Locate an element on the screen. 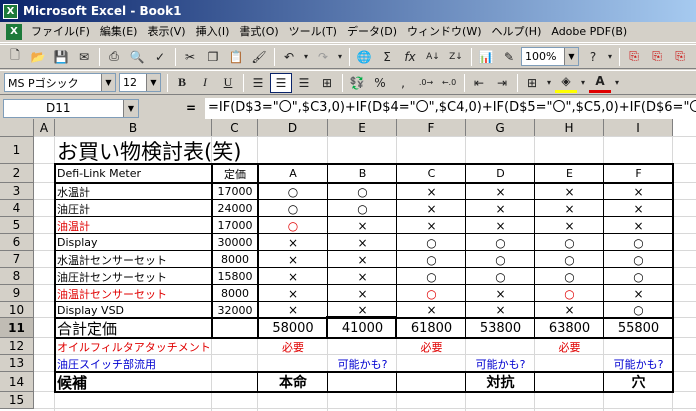 The image size is (696, 411). header-price: 定価 is located at coordinates (235, 173).